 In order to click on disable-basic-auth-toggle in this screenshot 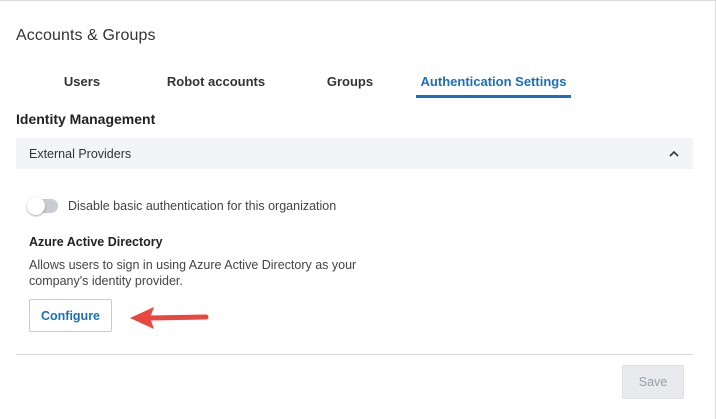, I will do `click(42, 206)`.